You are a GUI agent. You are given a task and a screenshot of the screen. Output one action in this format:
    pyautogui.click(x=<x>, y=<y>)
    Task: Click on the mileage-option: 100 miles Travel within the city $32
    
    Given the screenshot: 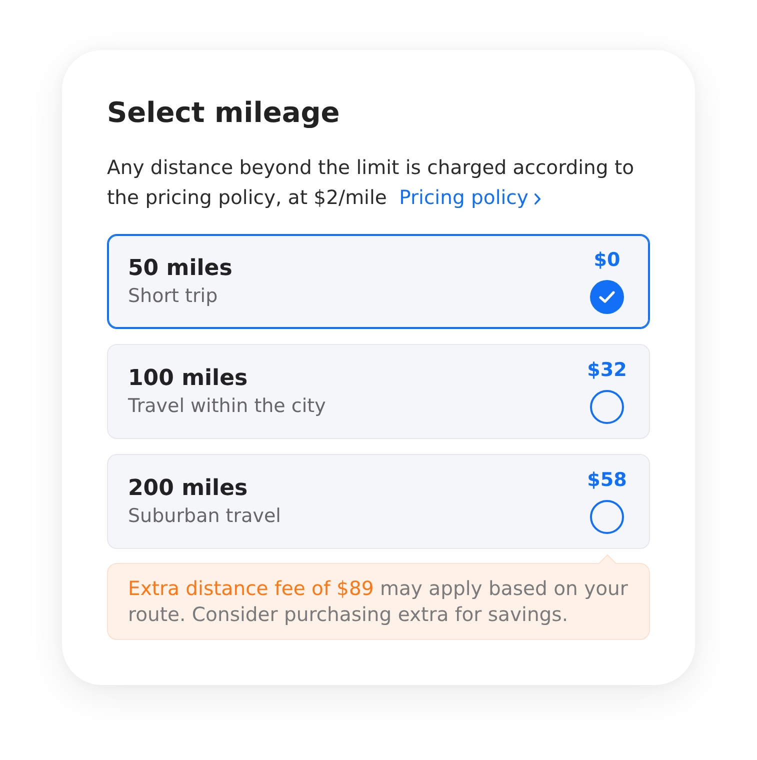 What is the action you would take?
    pyautogui.click(x=378, y=391)
    